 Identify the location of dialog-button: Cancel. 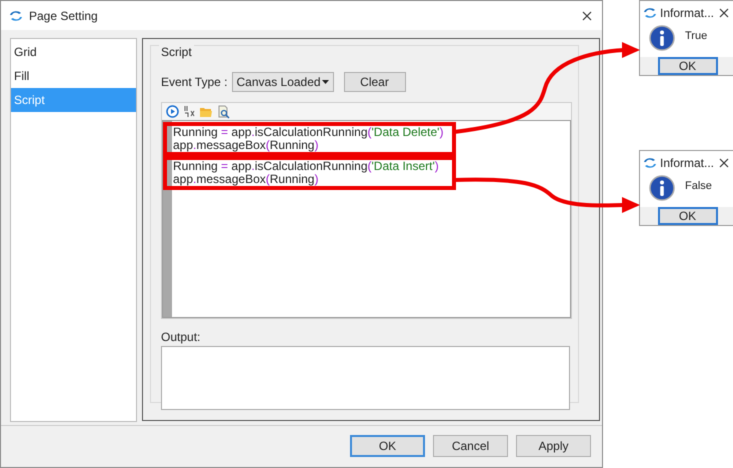
(470, 446).